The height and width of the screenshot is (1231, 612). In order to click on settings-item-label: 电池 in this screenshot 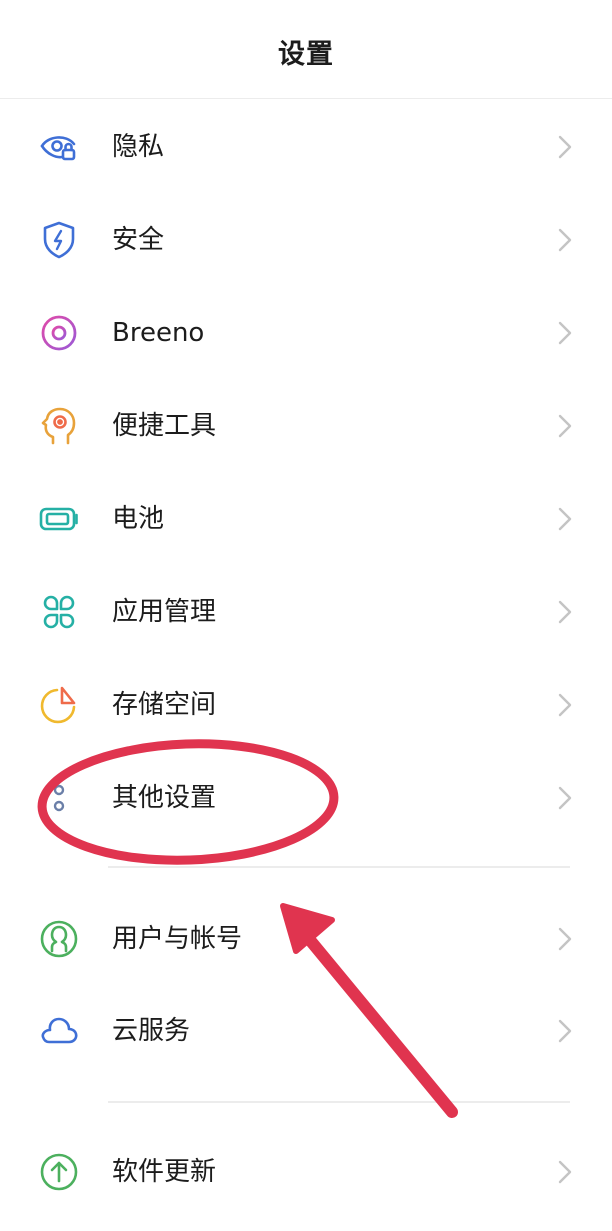, I will do `click(138, 519)`.